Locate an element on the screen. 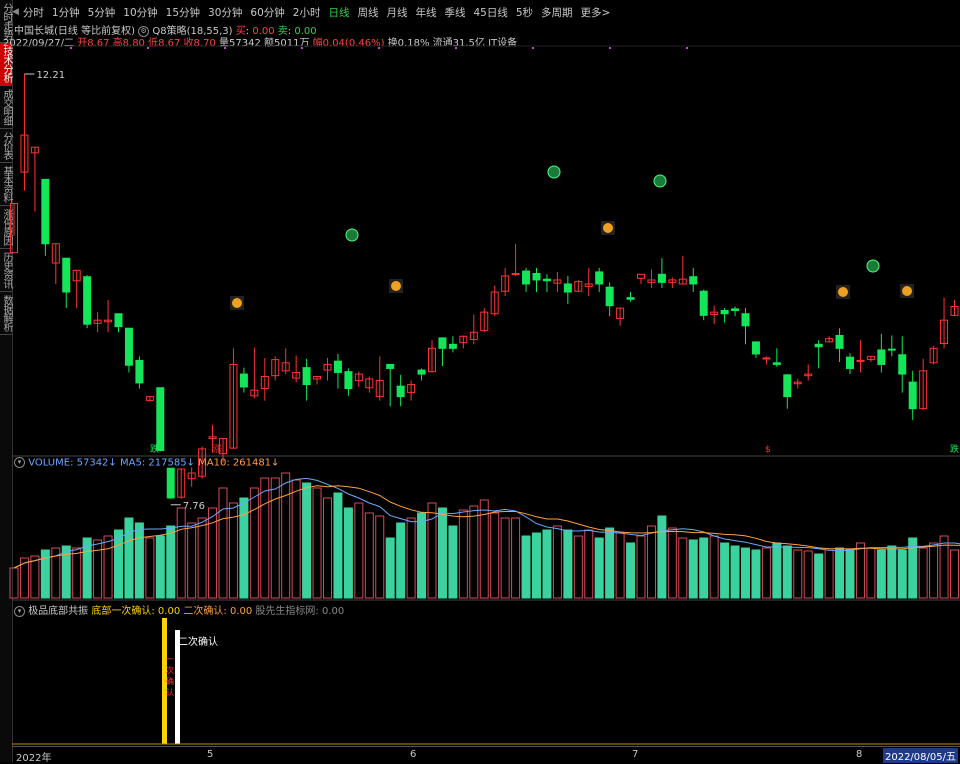 This screenshot has height=764, width=960. first-confirm-label: 确 is located at coordinates (170, 681).